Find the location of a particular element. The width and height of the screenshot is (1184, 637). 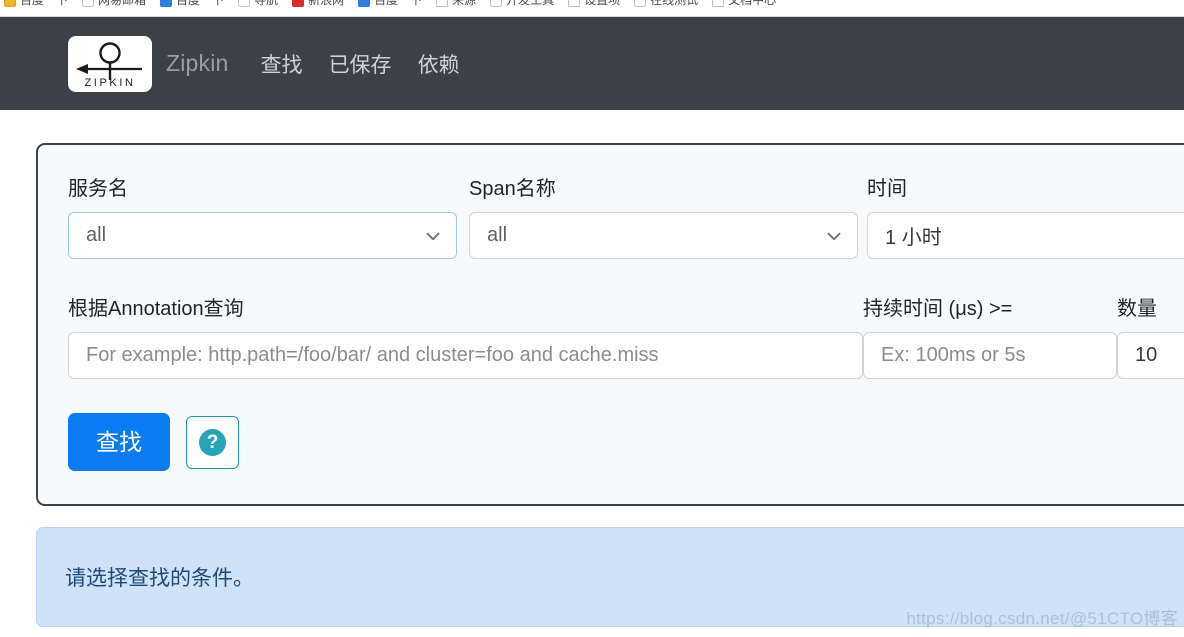

brand-title: Zipkin is located at coordinates (197, 63).